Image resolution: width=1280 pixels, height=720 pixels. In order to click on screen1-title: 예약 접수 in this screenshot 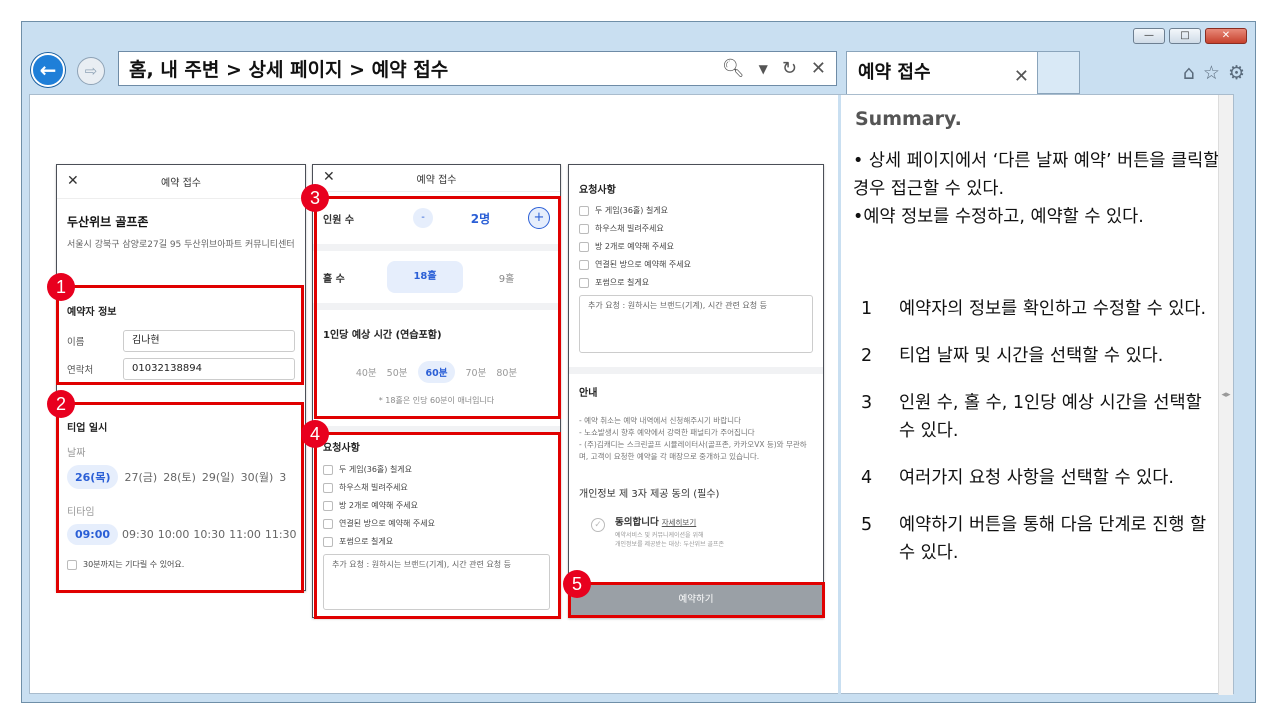, I will do `click(181, 183)`.